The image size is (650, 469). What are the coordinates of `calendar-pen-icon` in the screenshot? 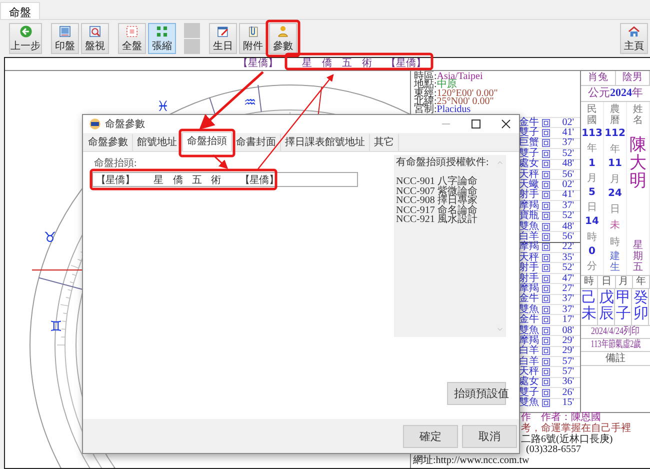 It's located at (223, 31).